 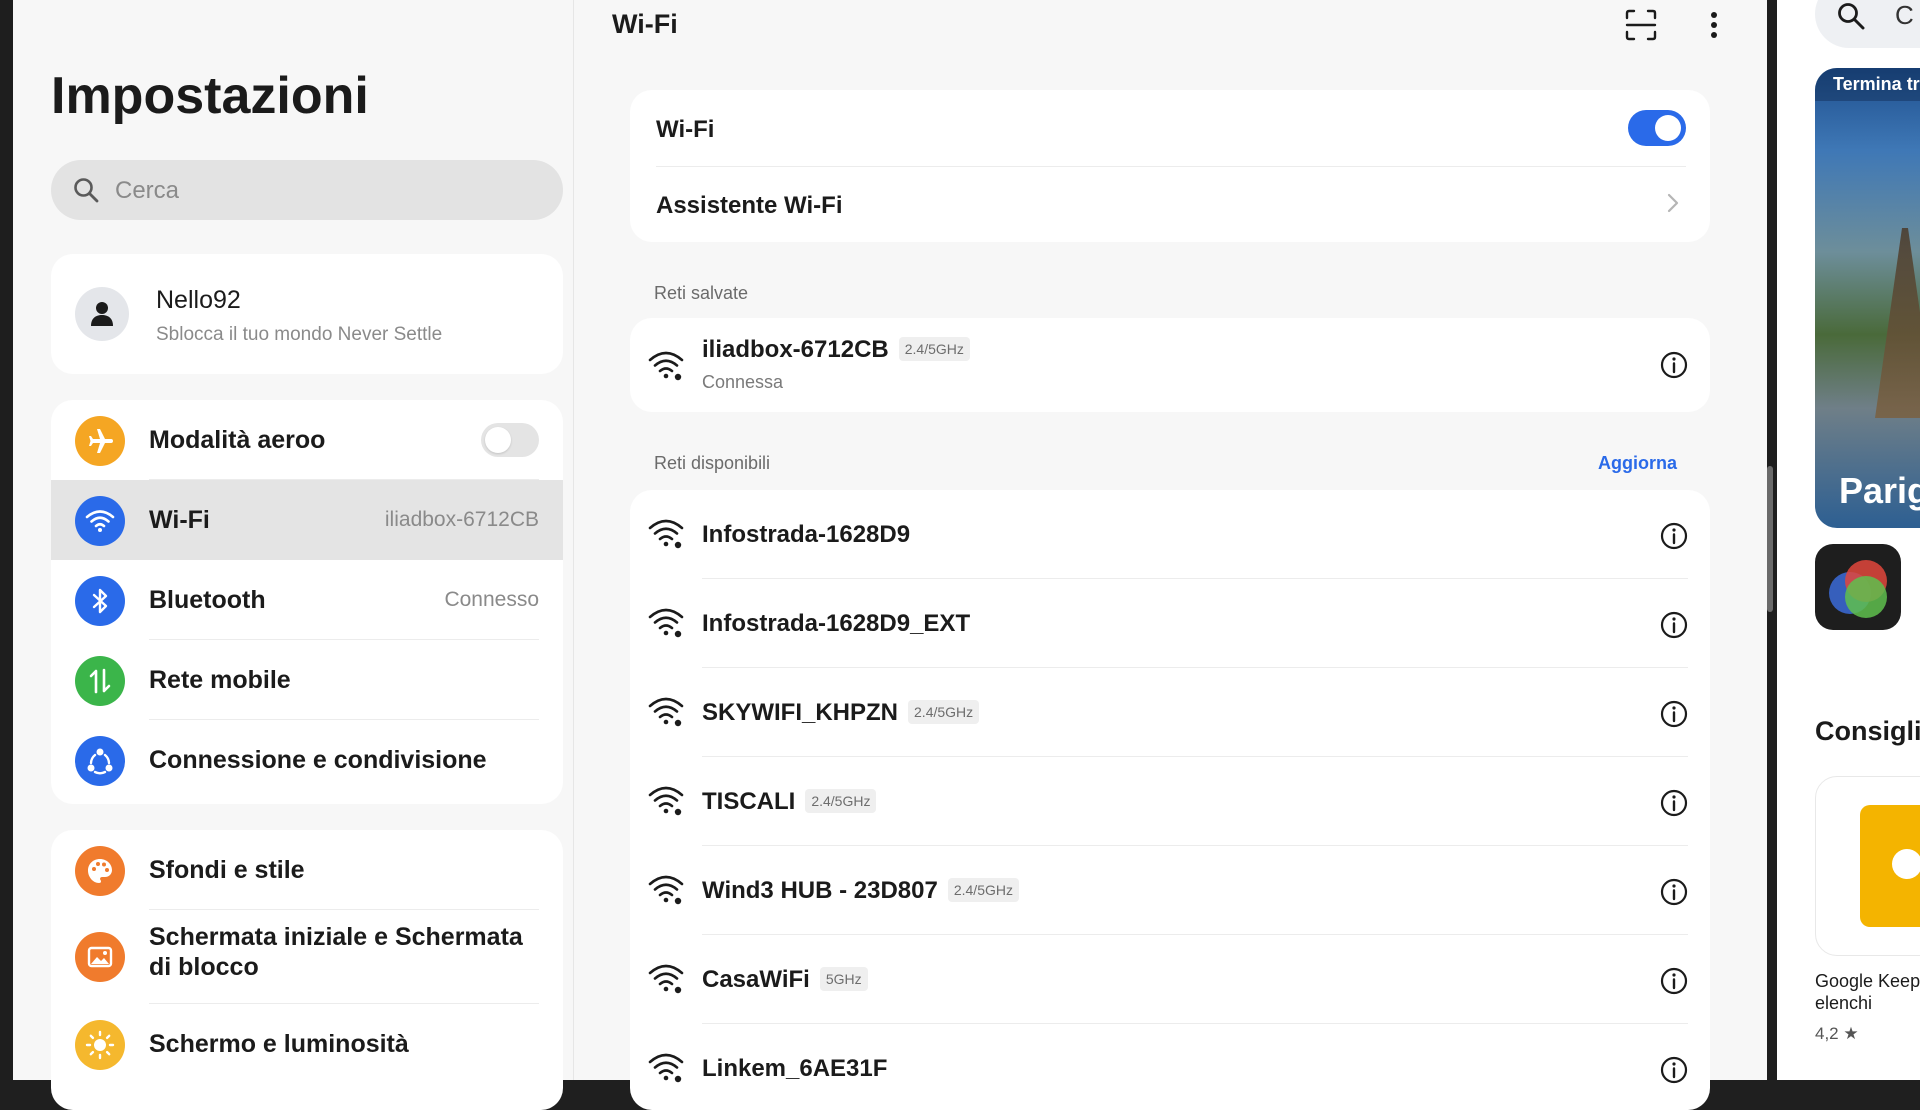 I want to click on saved-networks-header: Reti salvate, so click(x=701, y=293).